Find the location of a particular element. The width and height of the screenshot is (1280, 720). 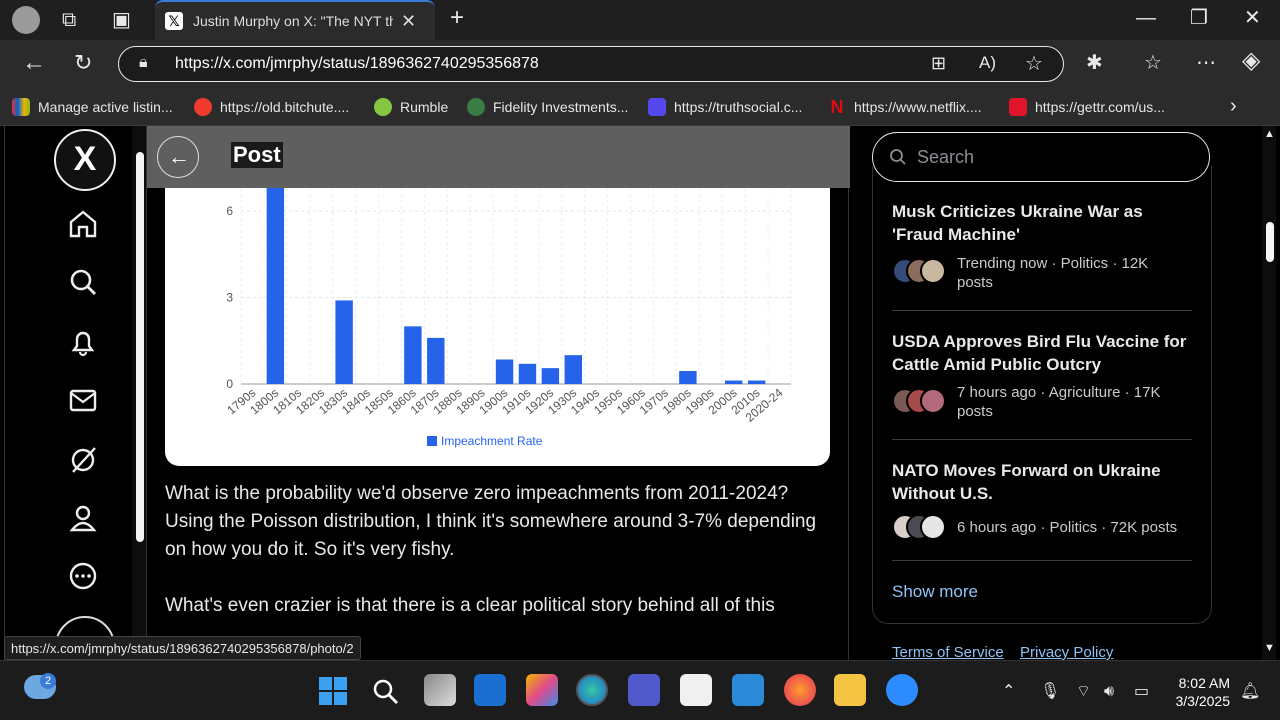

page-scrollbar-thumb is located at coordinates (1270, 242).